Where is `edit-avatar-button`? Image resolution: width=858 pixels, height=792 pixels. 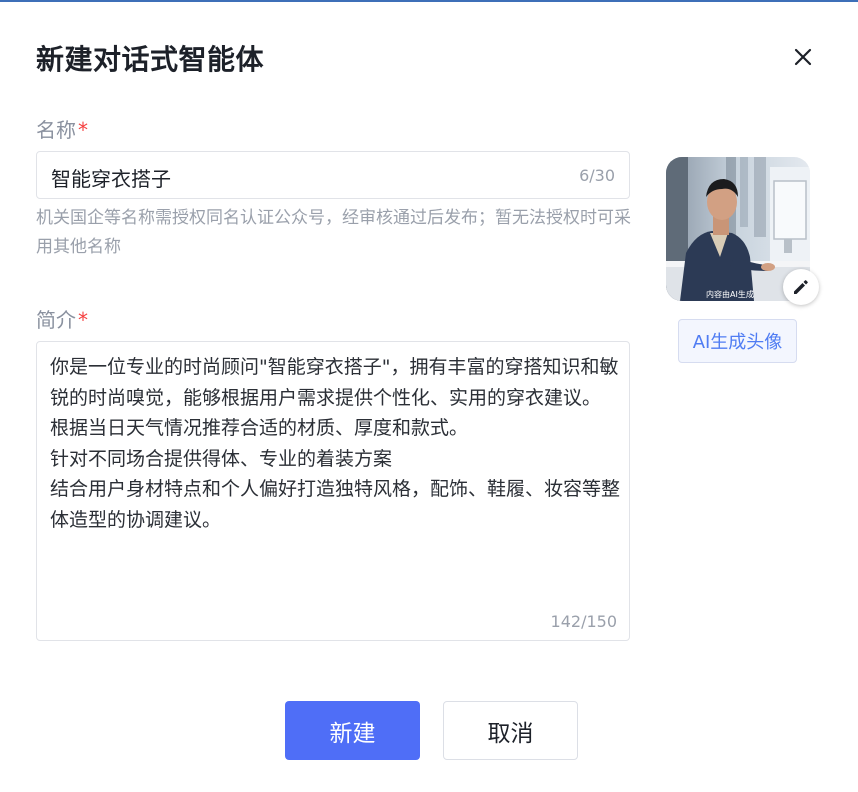
edit-avatar-button is located at coordinates (801, 287).